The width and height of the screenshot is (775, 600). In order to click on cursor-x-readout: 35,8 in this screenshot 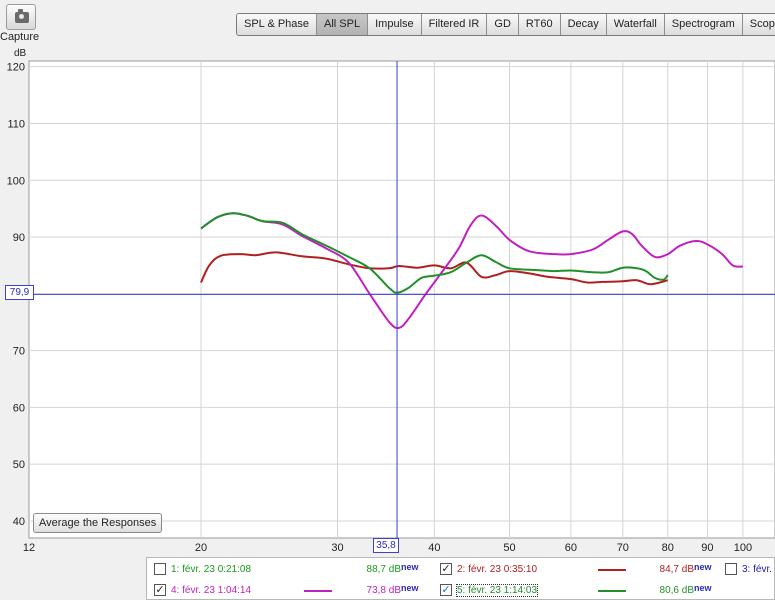, I will do `click(386, 545)`.